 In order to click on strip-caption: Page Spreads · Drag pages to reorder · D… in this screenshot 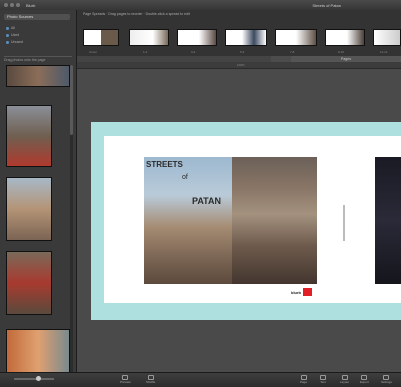, I will do `click(136, 14)`.